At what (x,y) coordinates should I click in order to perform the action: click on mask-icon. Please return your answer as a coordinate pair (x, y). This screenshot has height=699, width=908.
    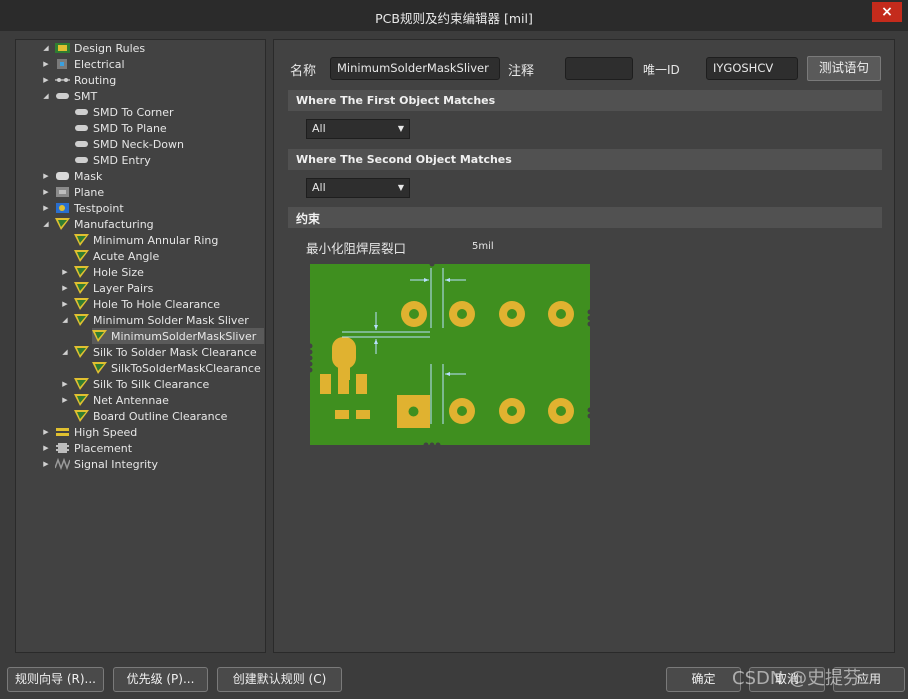
    Looking at the image, I should click on (62, 176).